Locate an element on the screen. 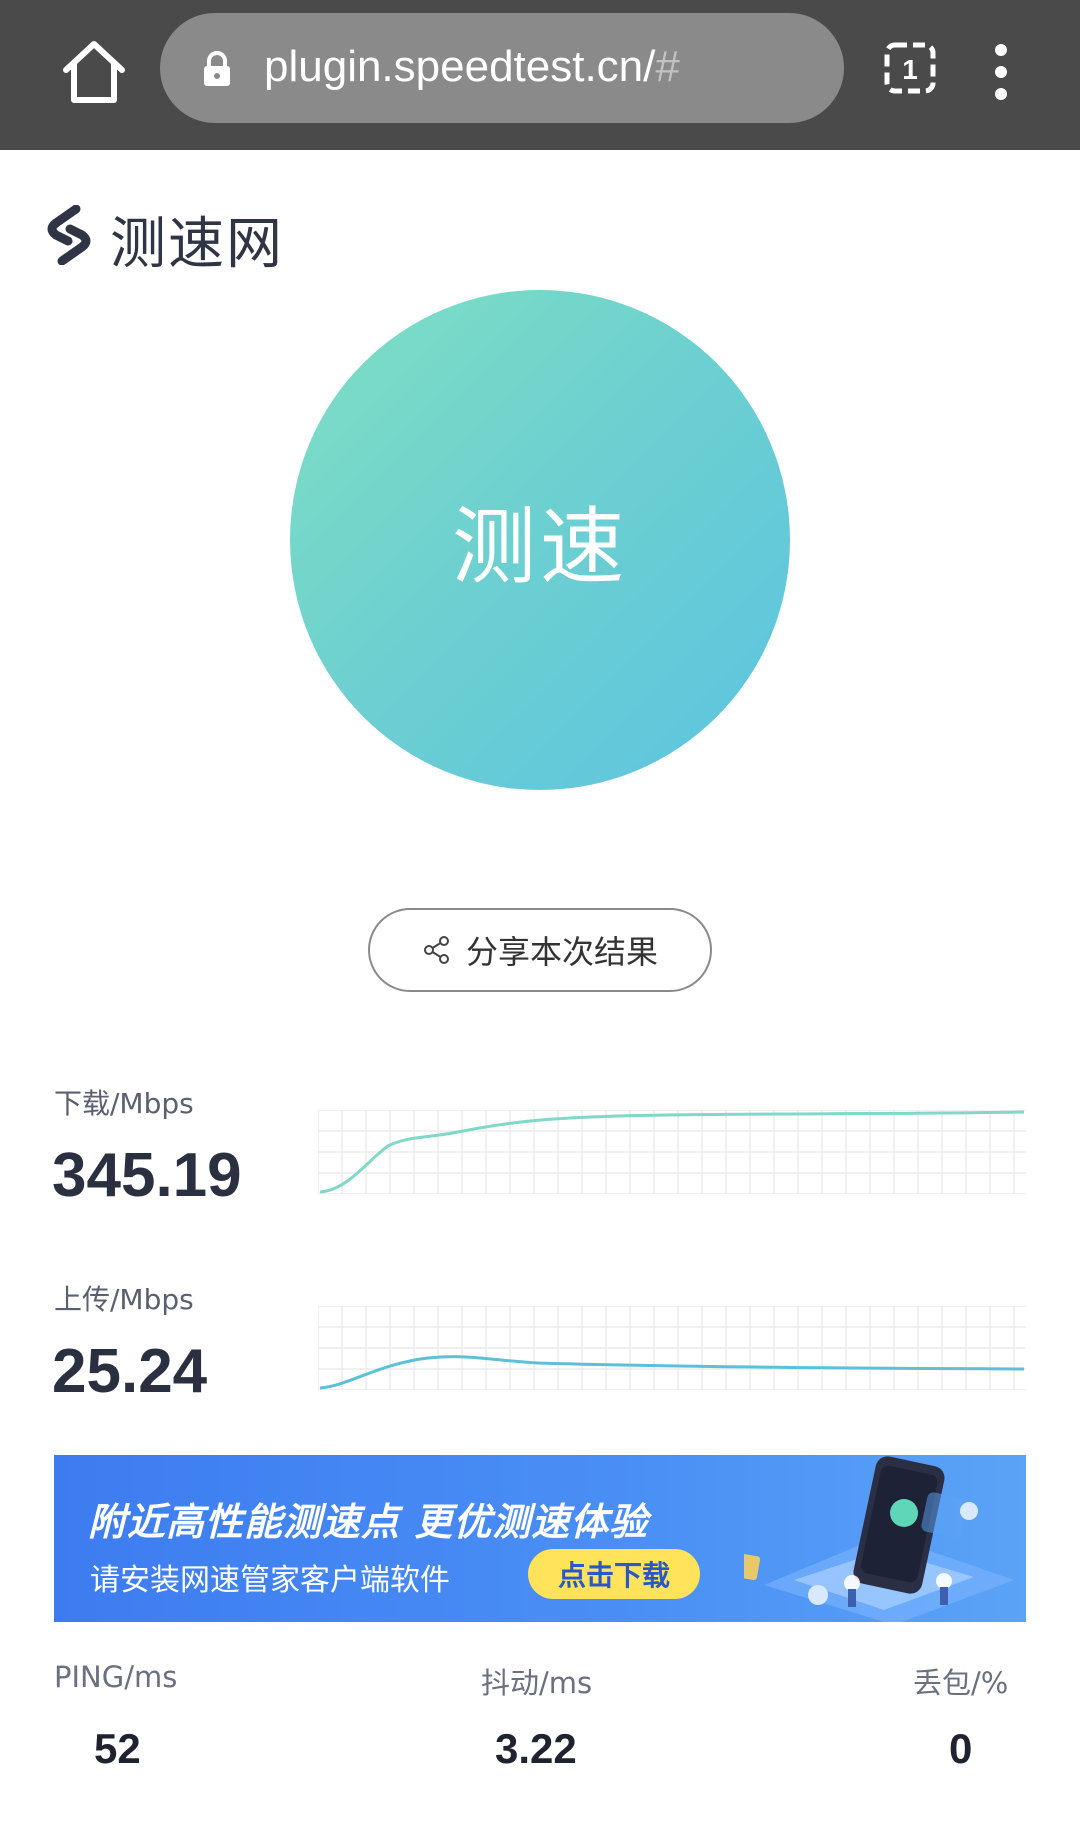  start-test-button: 测速 is located at coordinates (540, 540).